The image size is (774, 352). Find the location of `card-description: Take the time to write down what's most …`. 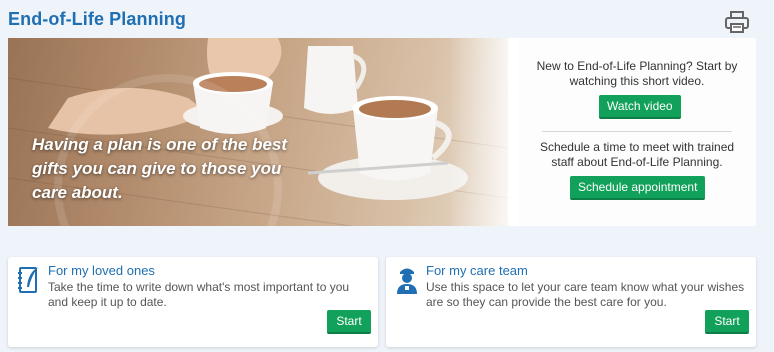

card-description: Take the time to write down what's most … is located at coordinates (199, 294).